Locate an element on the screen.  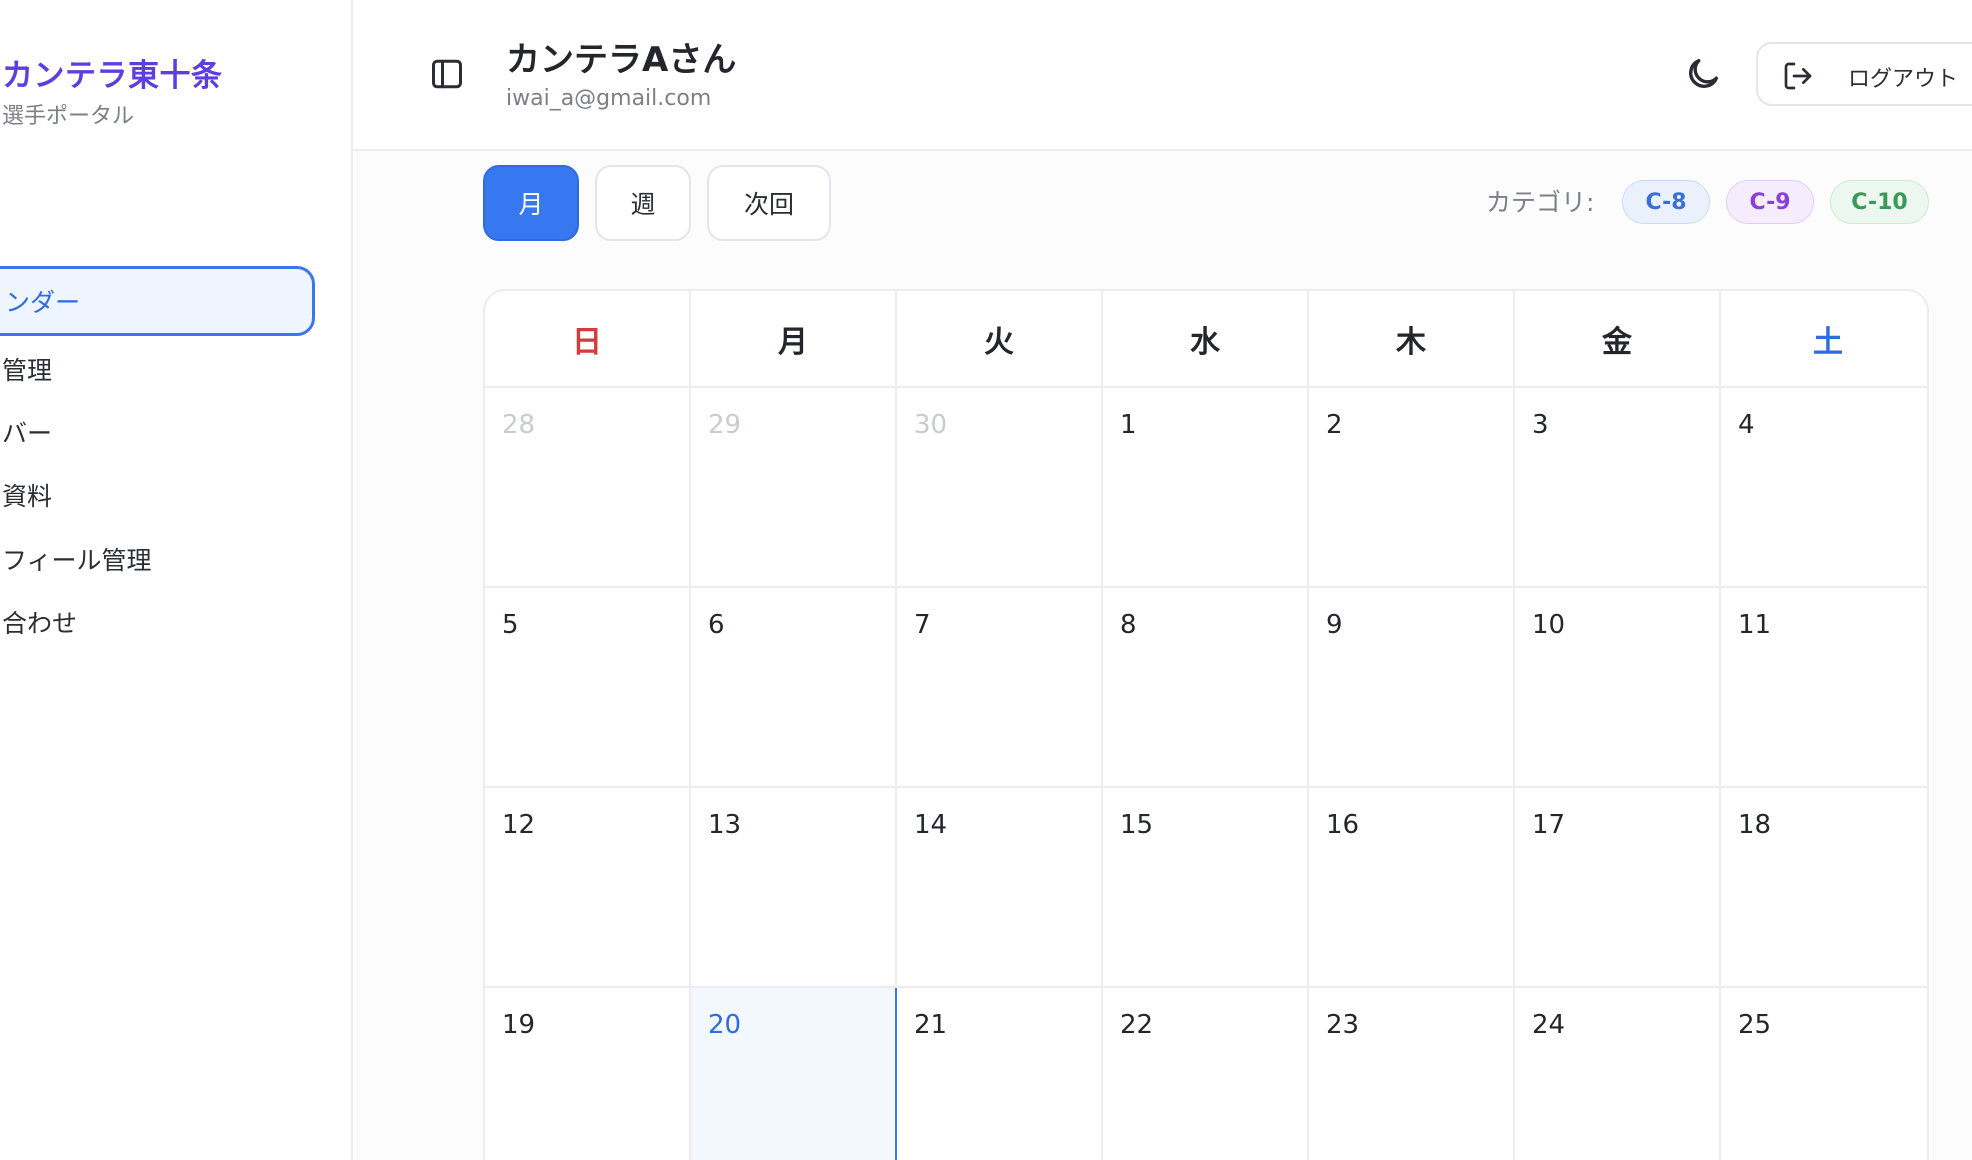
logout-label: ログアウト is located at coordinates (1903, 79).